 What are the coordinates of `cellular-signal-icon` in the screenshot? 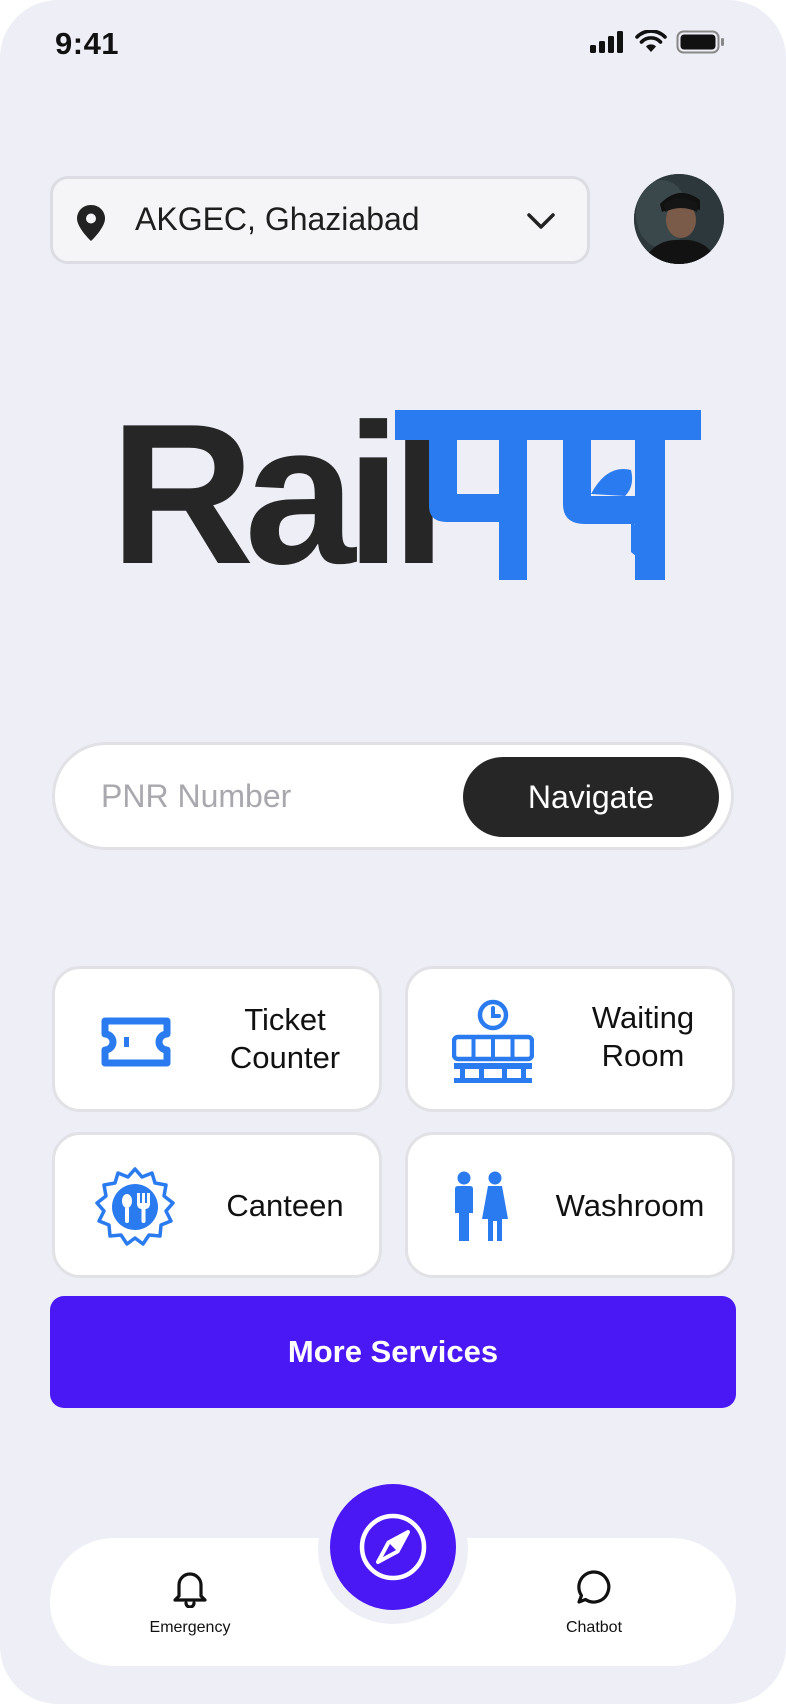 It's located at (606, 42).